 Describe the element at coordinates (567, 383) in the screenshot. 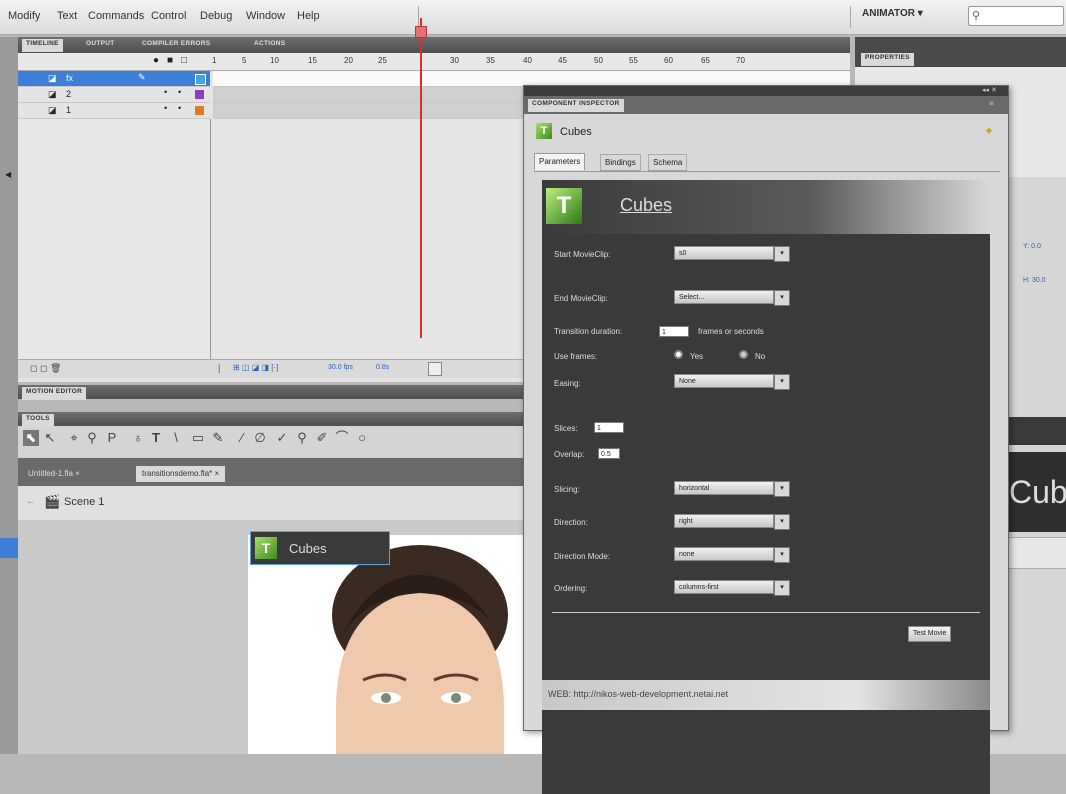

I see `easing-label: Easing:` at that location.